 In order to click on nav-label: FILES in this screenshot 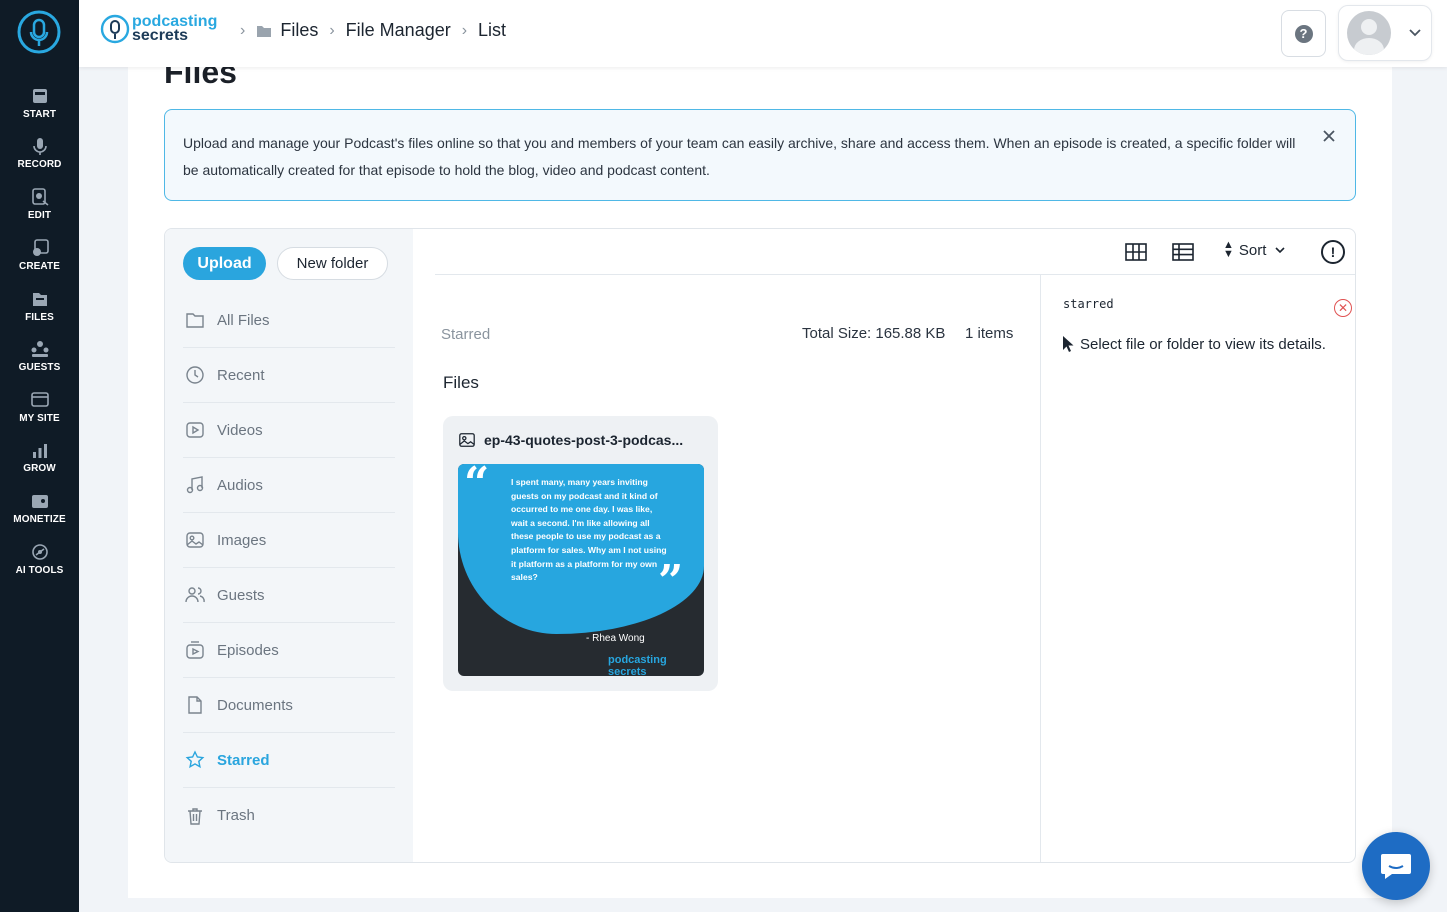, I will do `click(39, 317)`.